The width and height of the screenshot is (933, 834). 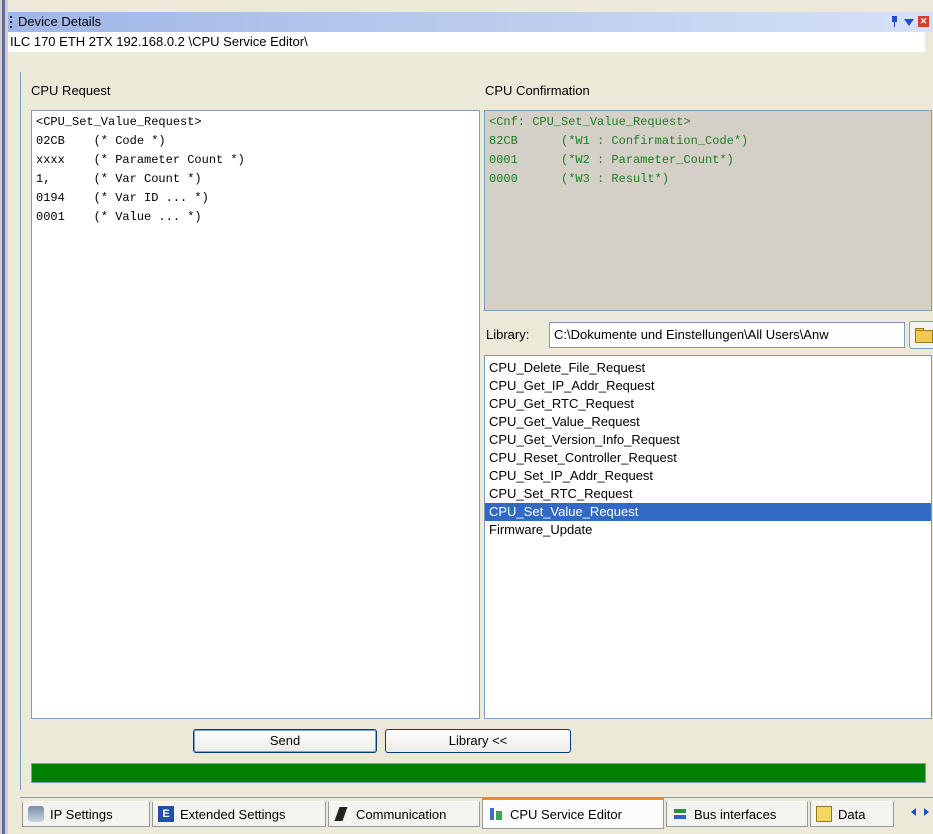 I want to click on tab-communication: Communication, so click(x=404, y=814).